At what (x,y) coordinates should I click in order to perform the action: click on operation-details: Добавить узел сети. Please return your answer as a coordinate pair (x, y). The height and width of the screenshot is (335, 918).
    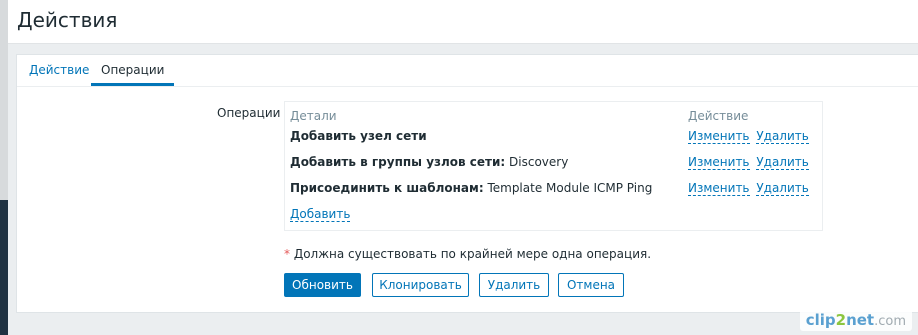
    Looking at the image, I should click on (358, 136).